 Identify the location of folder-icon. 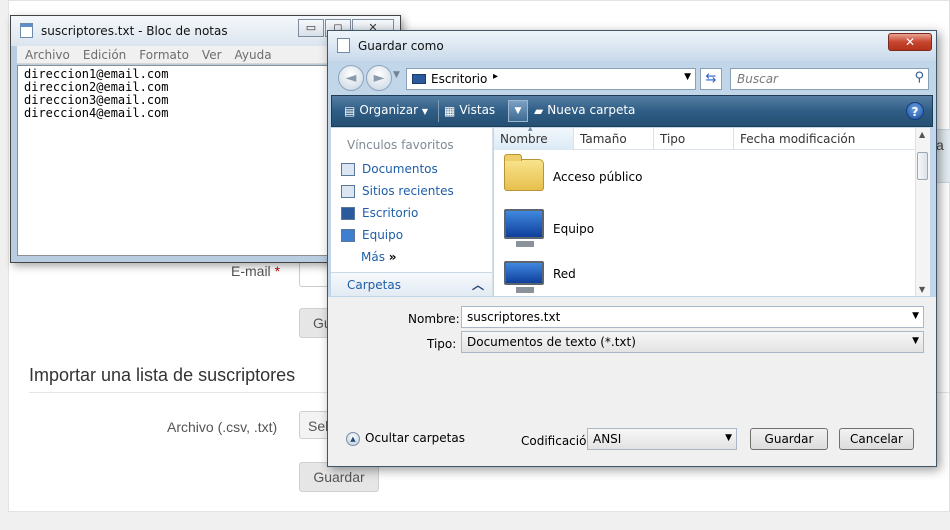
(524, 172).